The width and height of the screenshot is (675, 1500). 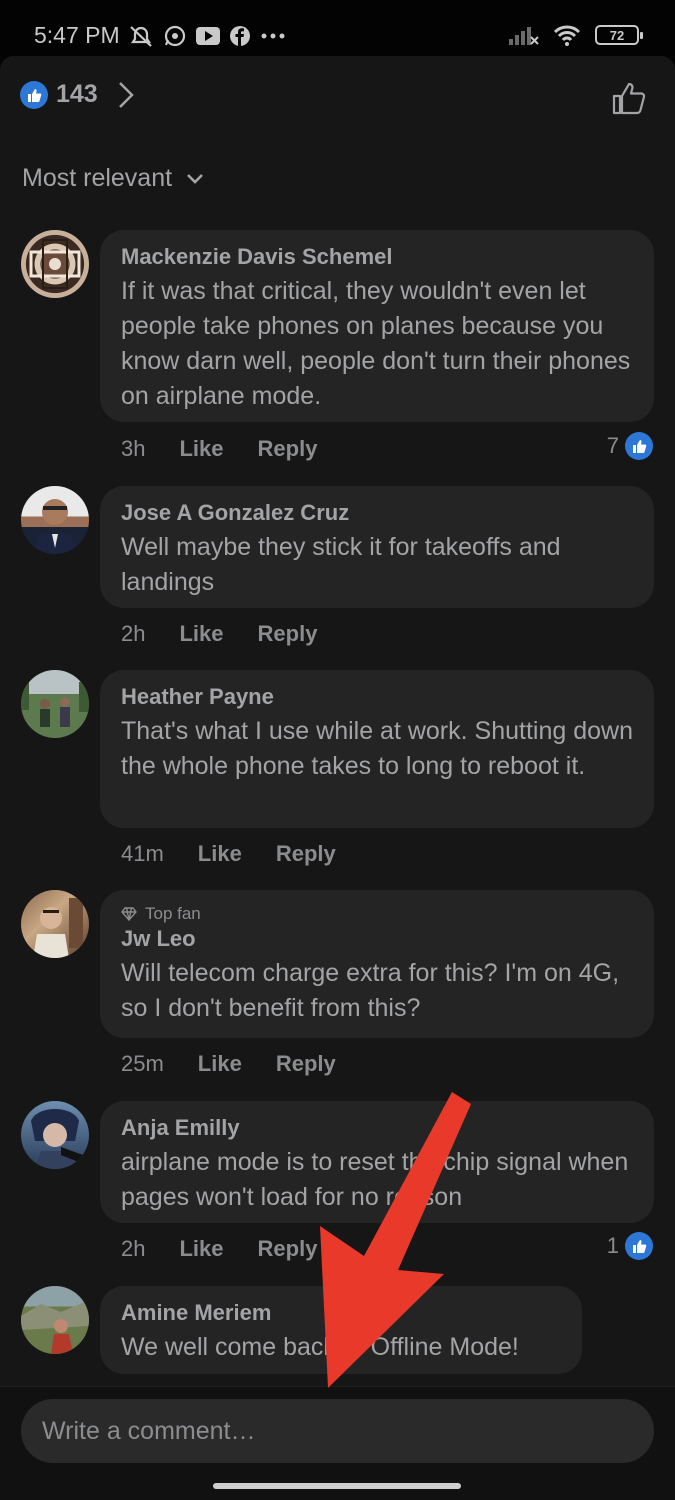 What do you see at coordinates (612, 1245) in the screenshot?
I see `comment-reaction-count: 1` at bounding box center [612, 1245].